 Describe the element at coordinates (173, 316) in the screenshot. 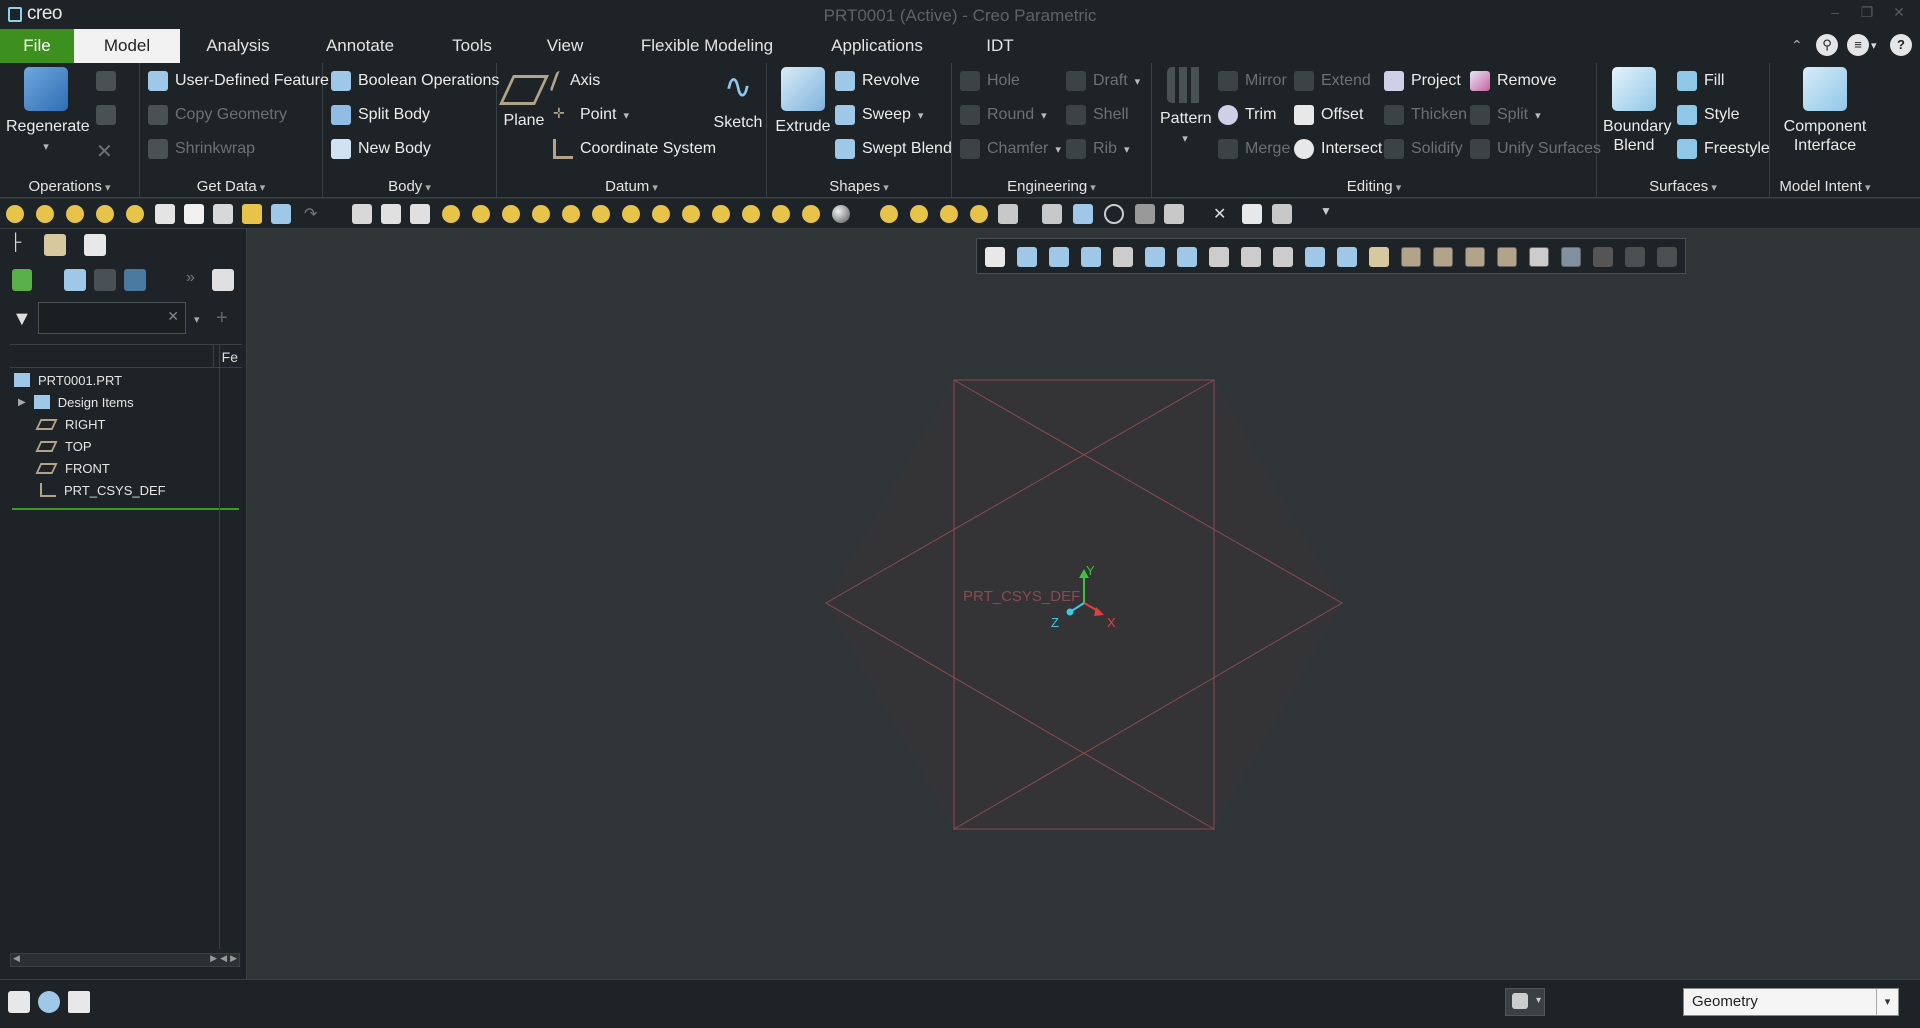

I see `clear-icon: ✕` at that location.